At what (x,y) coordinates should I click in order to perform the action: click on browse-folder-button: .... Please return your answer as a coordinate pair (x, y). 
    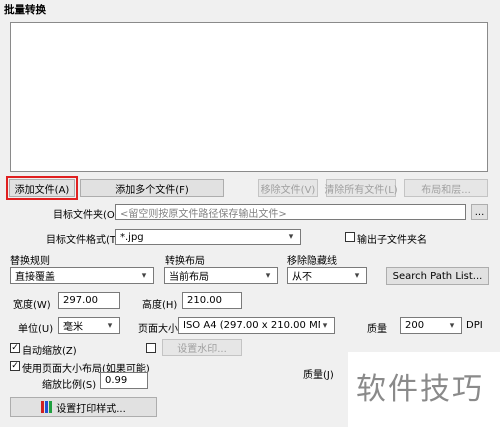
    Looking at the image, I should click on (479, 212).